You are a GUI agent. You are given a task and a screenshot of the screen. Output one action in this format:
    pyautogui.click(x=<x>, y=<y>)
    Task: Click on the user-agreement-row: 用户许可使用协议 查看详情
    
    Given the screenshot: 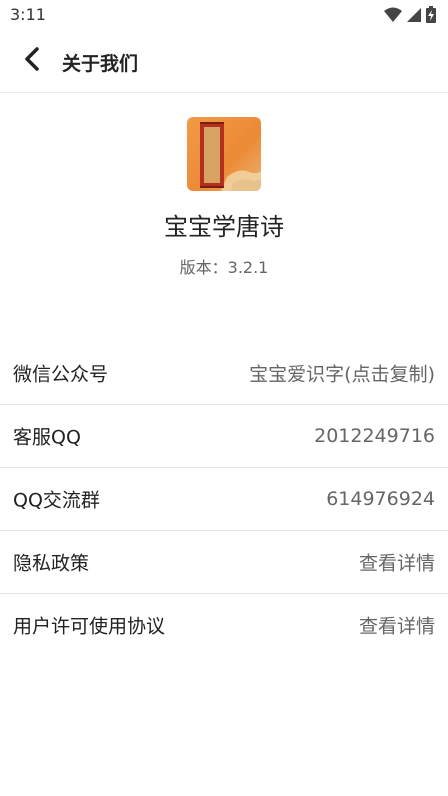 What is the action you would take?
    pyautogui.click(x=224, y=625)
    